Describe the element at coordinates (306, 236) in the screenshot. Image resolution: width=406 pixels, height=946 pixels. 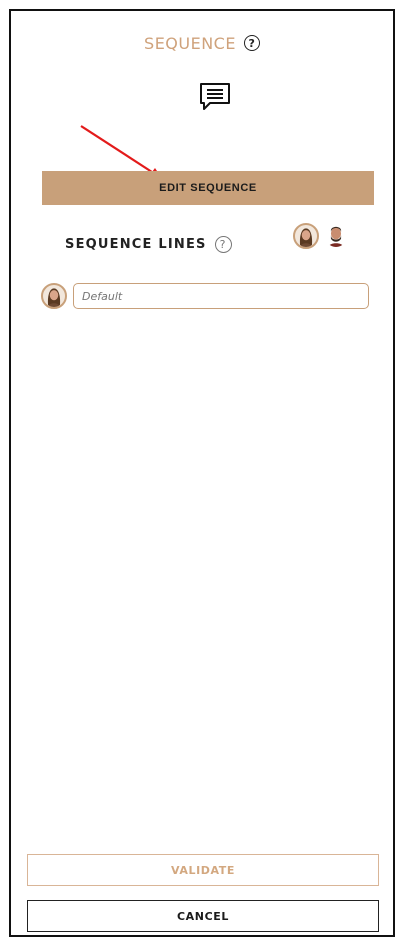
I see `female-avatar` at that location.